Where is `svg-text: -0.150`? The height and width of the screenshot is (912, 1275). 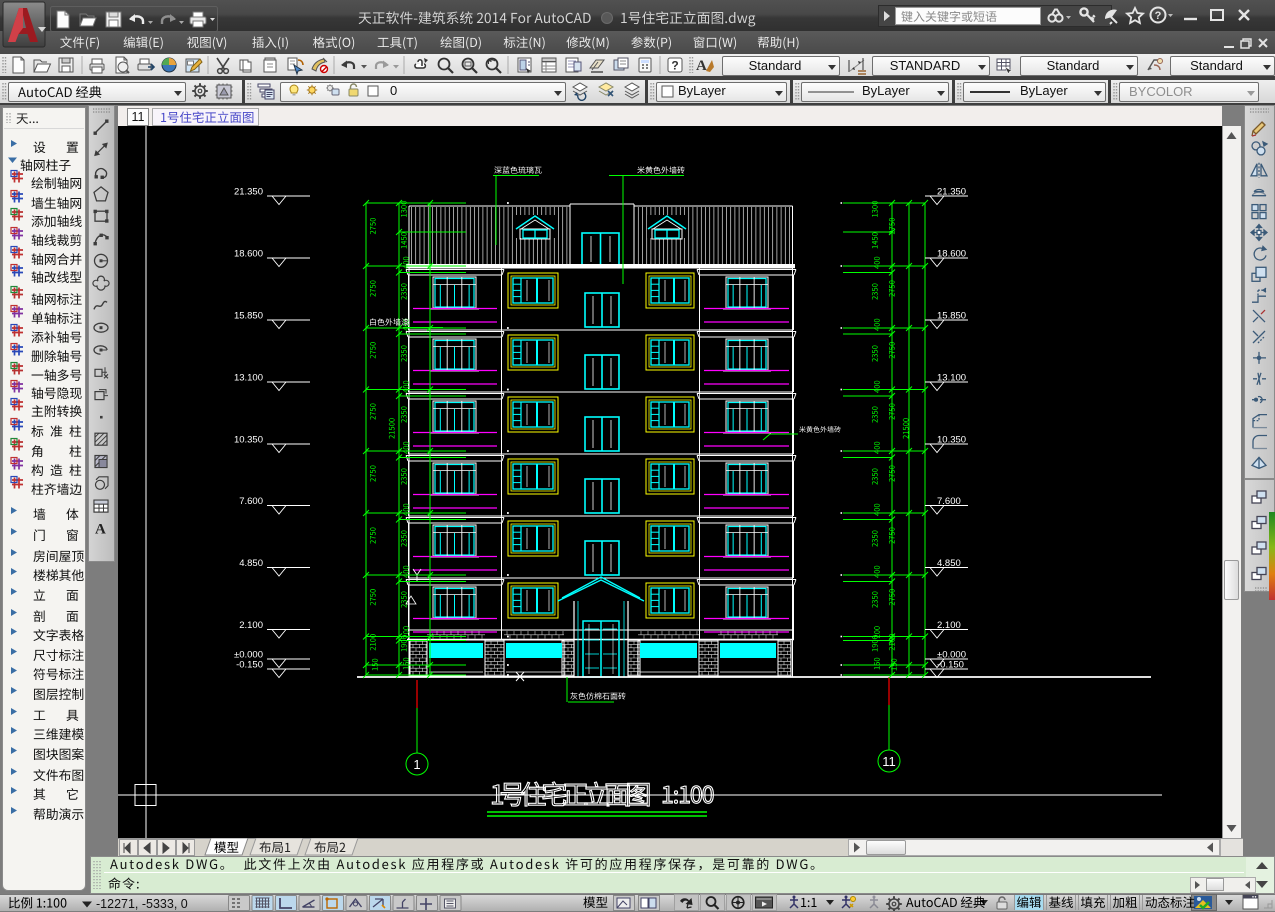 svg-text: -0.150 is located at coordinates (249, 665).